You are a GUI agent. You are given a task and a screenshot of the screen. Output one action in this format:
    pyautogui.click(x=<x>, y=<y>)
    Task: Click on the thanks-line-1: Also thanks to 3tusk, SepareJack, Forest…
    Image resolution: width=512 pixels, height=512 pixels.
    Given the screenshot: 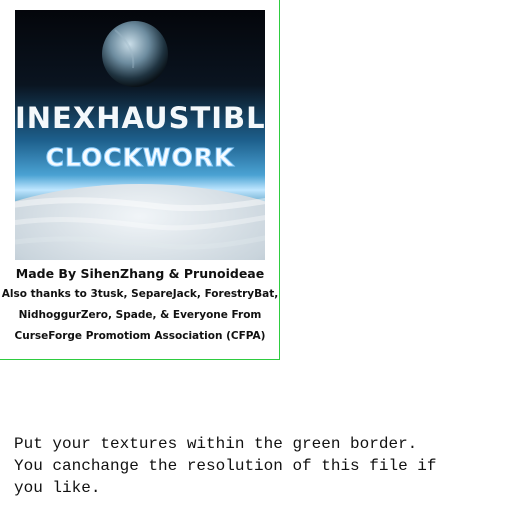 What is the action you would take?
    pyautogui.click(x=140, y=294)
    